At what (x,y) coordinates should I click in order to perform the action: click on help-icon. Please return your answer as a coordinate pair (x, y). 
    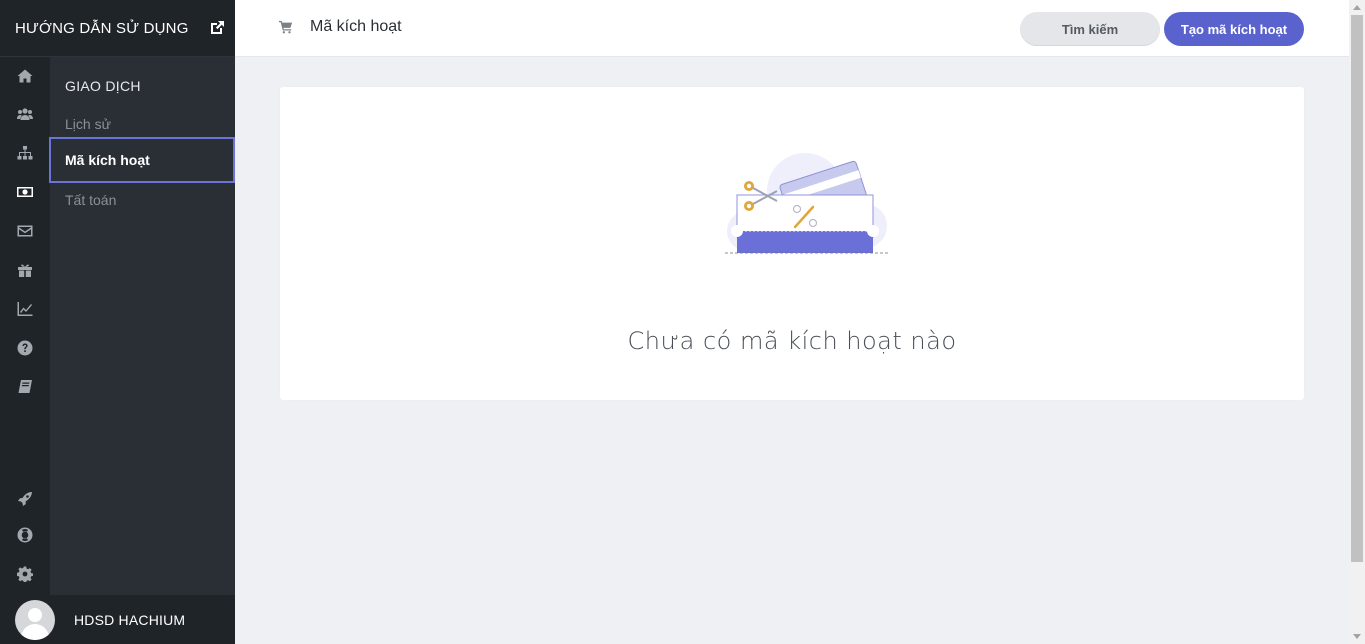
    Looking at the image, I should click on (25, 348).